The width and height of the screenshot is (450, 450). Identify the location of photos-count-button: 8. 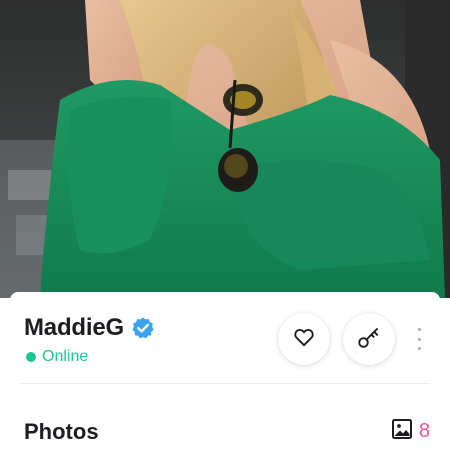
(410, 431).